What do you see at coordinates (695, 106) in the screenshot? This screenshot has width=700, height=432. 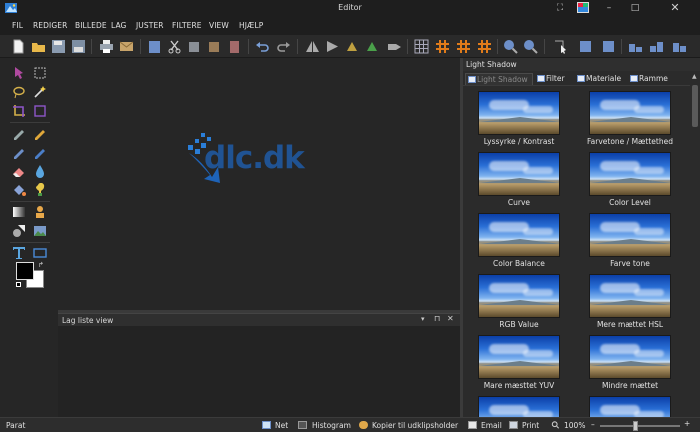 I see `scrollbar-thumb` at bounding box center [695, 106].